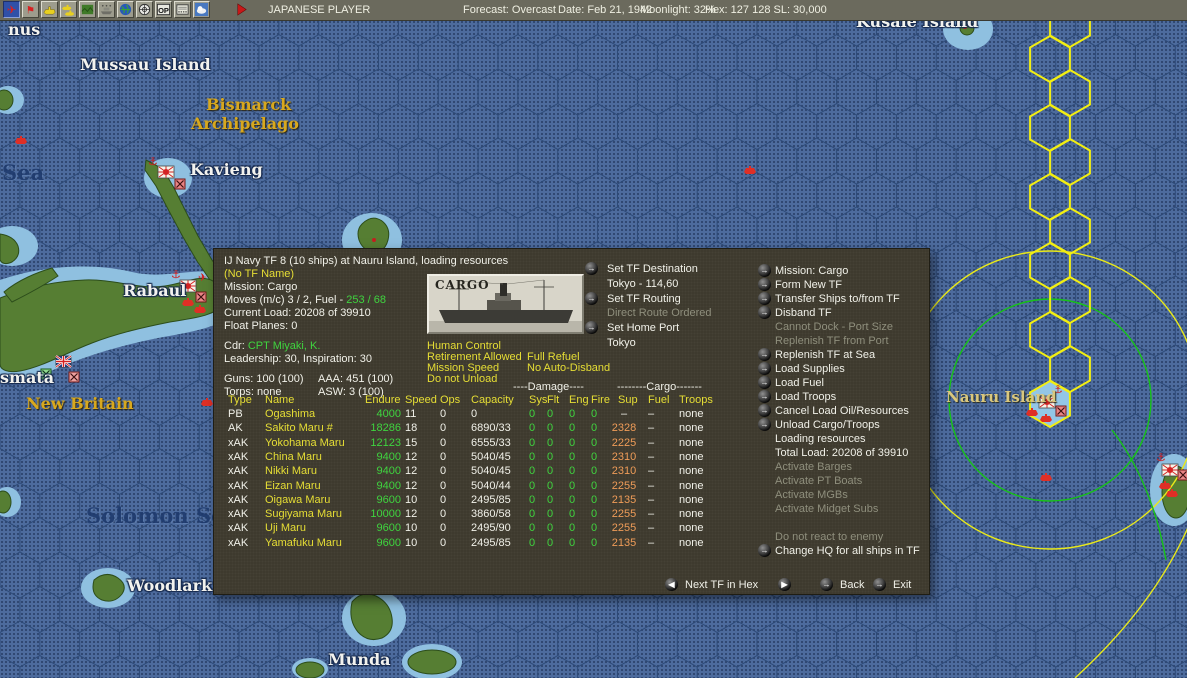 This screenshot has width=1187, height=678. I want to click on action-form-new-tf-arrow-icon: →, so click(764, 284).